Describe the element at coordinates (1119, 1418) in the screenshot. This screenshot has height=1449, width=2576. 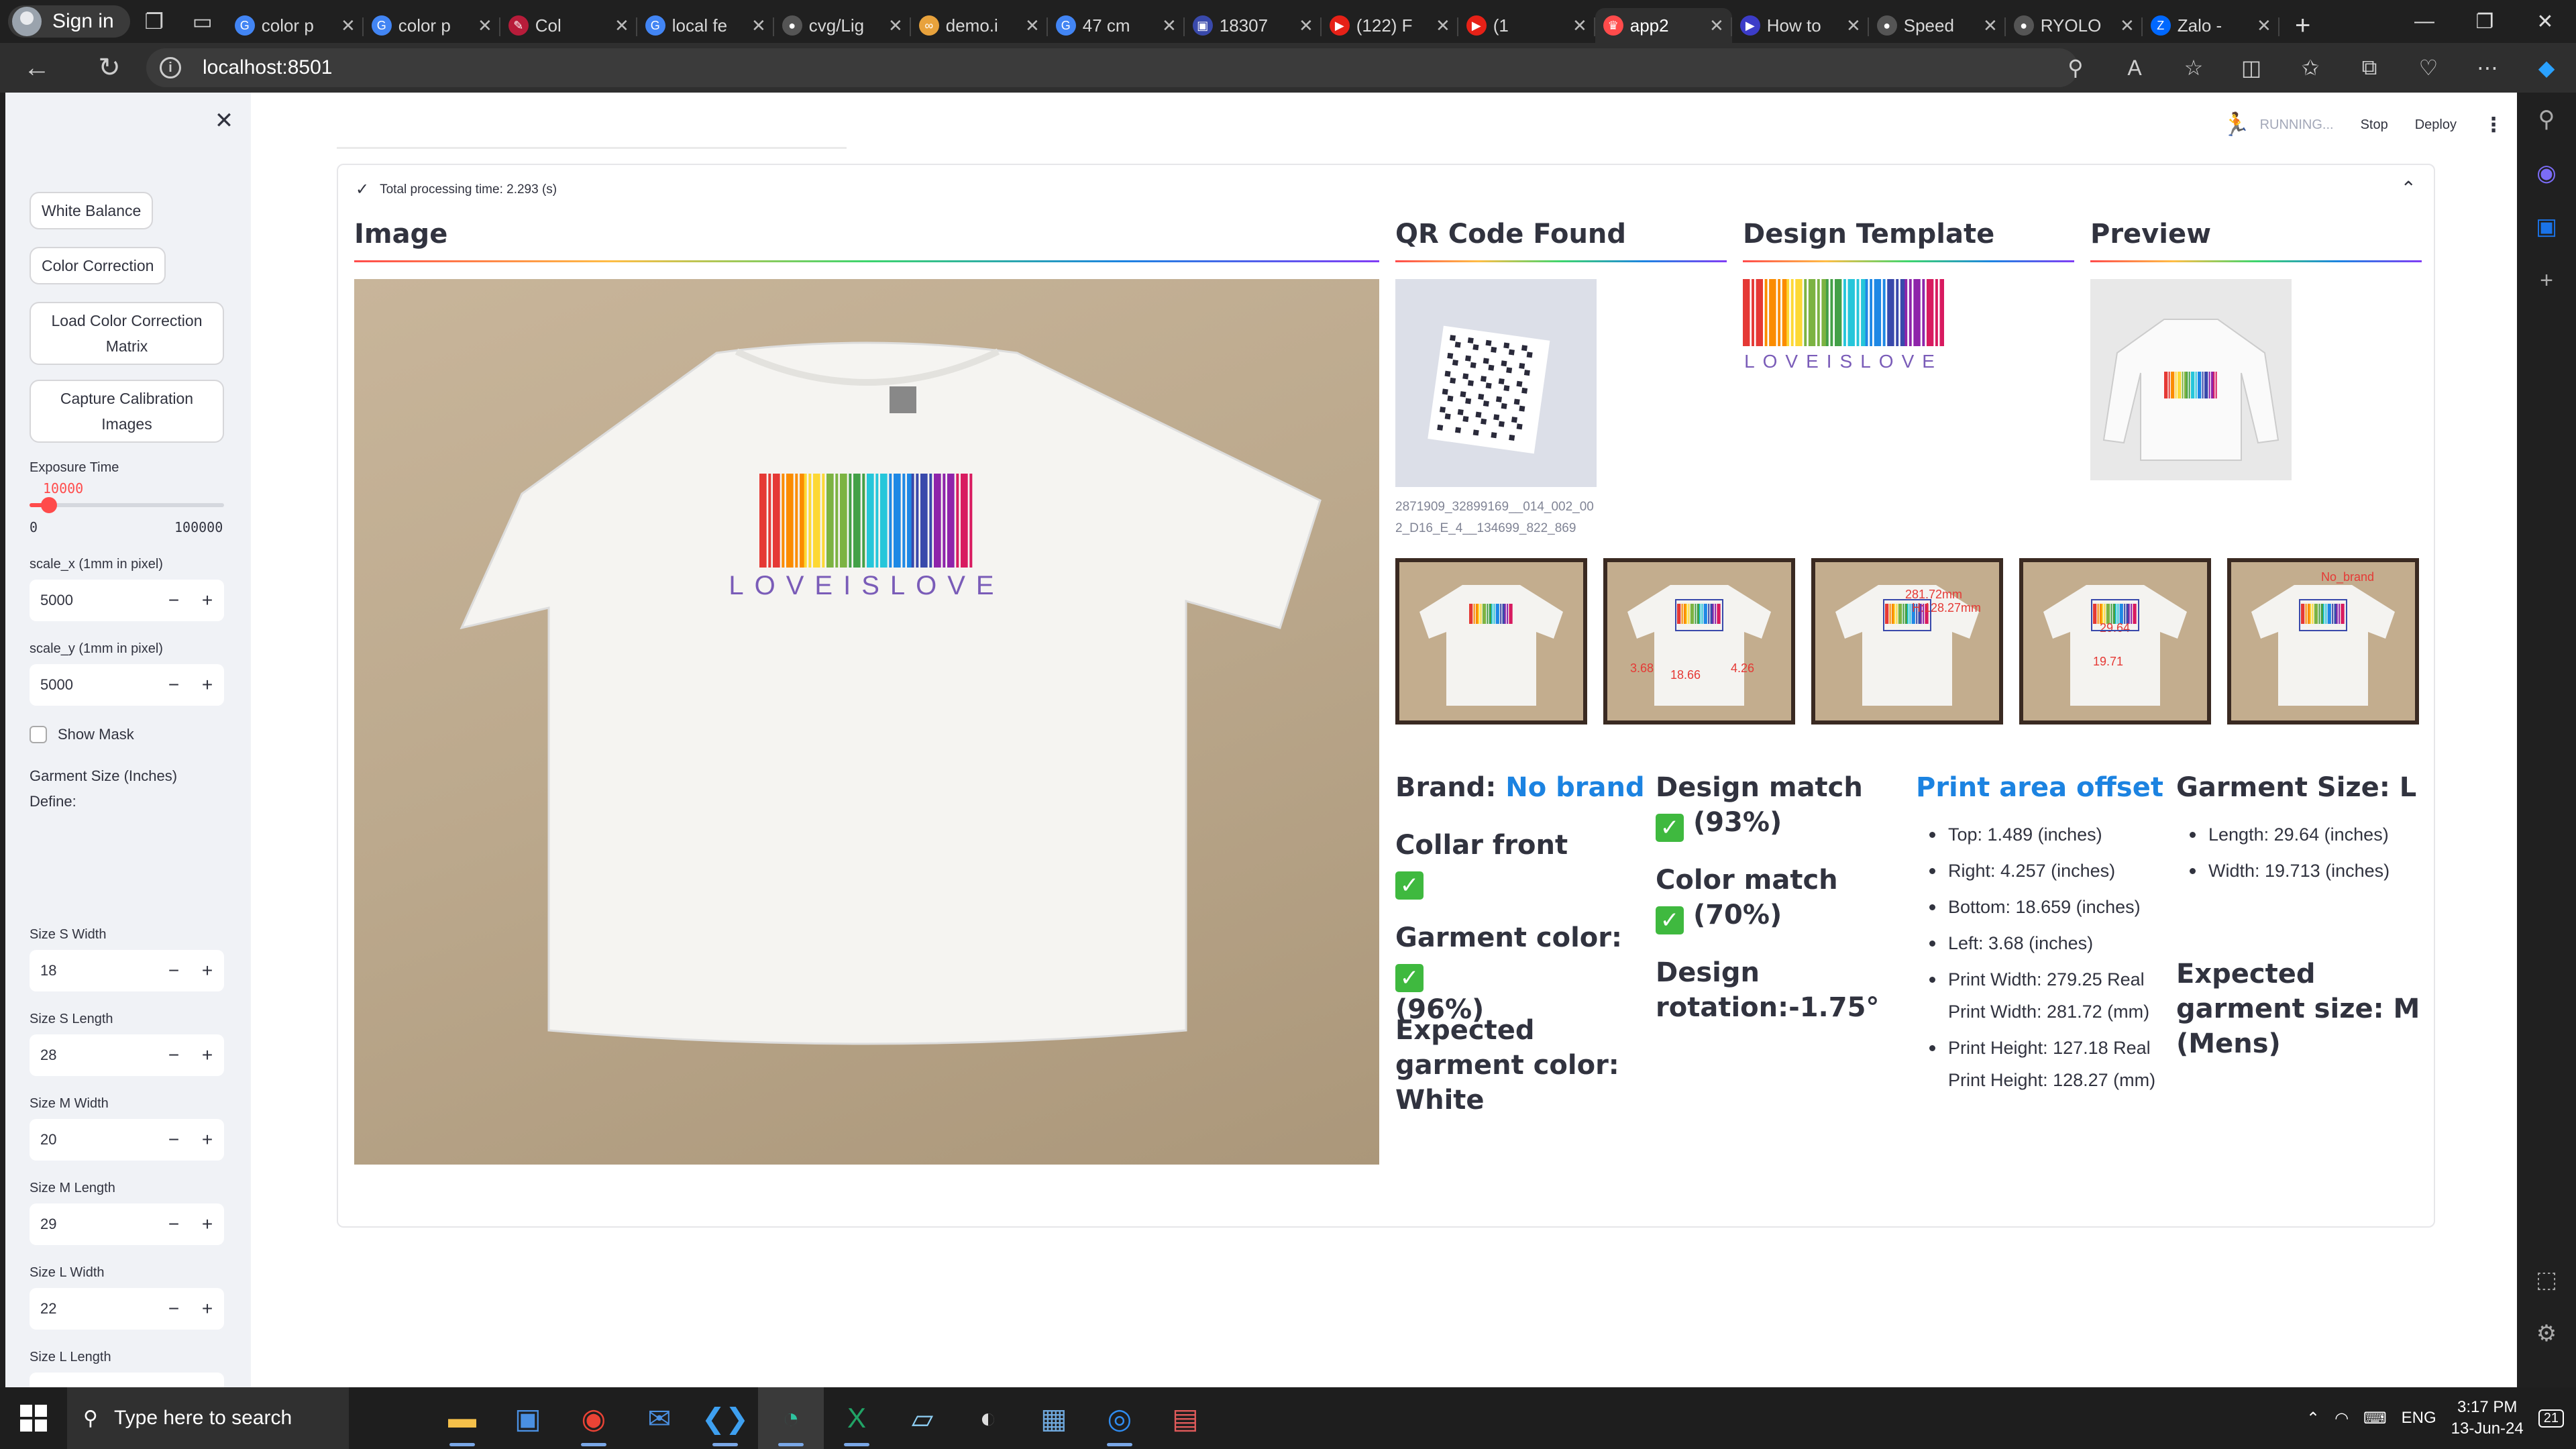
I see `zalo-icon: ◎` at that location.